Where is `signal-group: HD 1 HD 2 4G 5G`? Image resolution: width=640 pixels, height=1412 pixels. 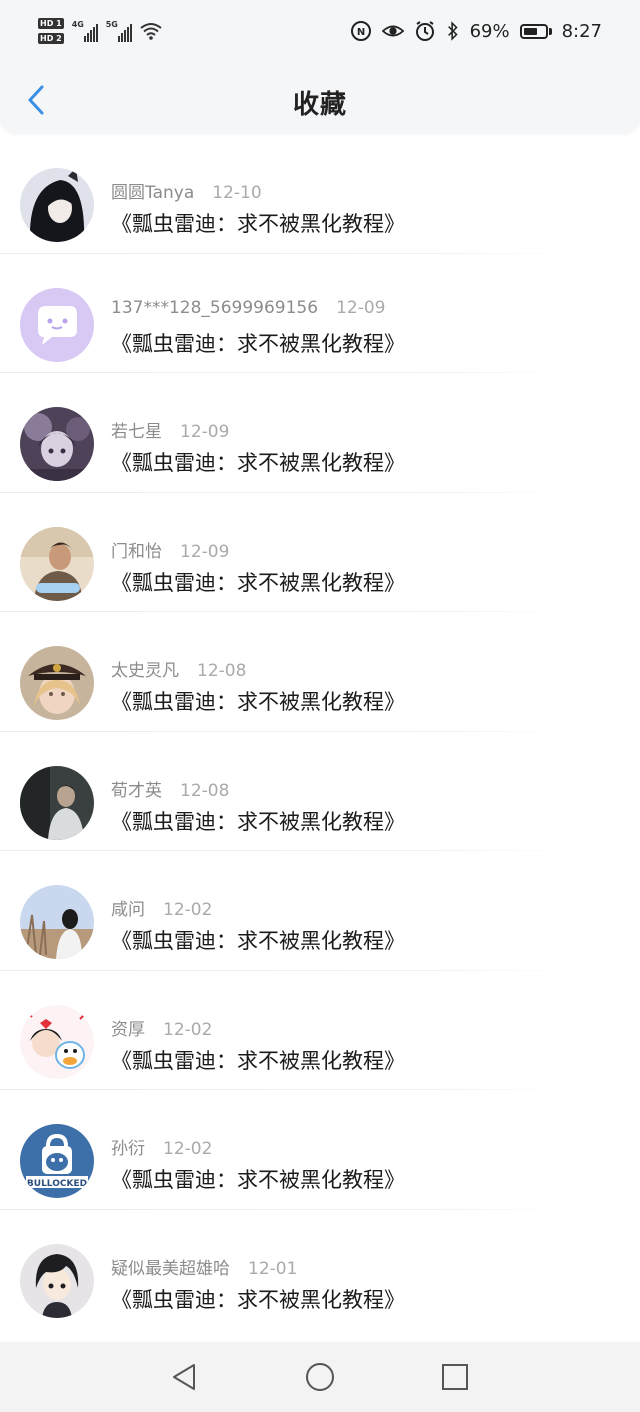 signal-group: HD 1 HD 2 4G 5G is located at coordinates (100, 31).